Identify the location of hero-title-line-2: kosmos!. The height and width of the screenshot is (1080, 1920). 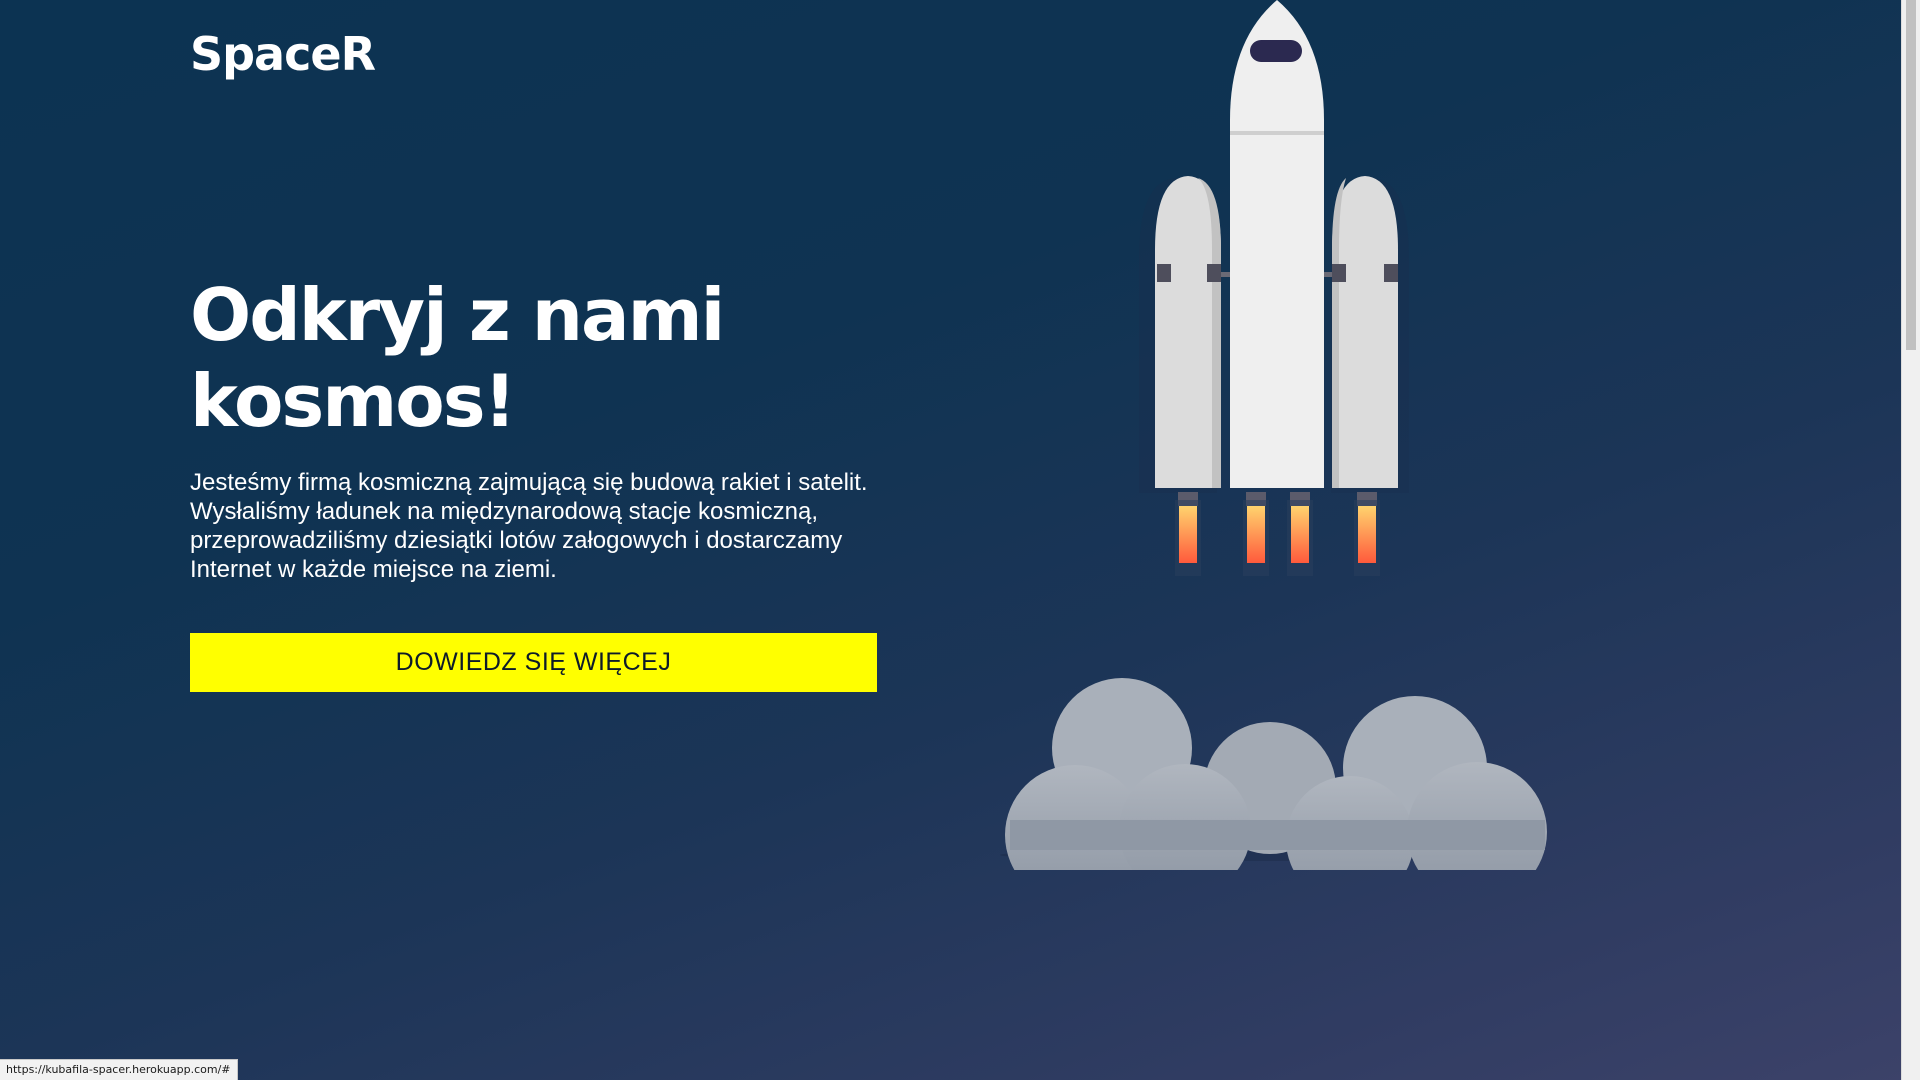
(353, 401).